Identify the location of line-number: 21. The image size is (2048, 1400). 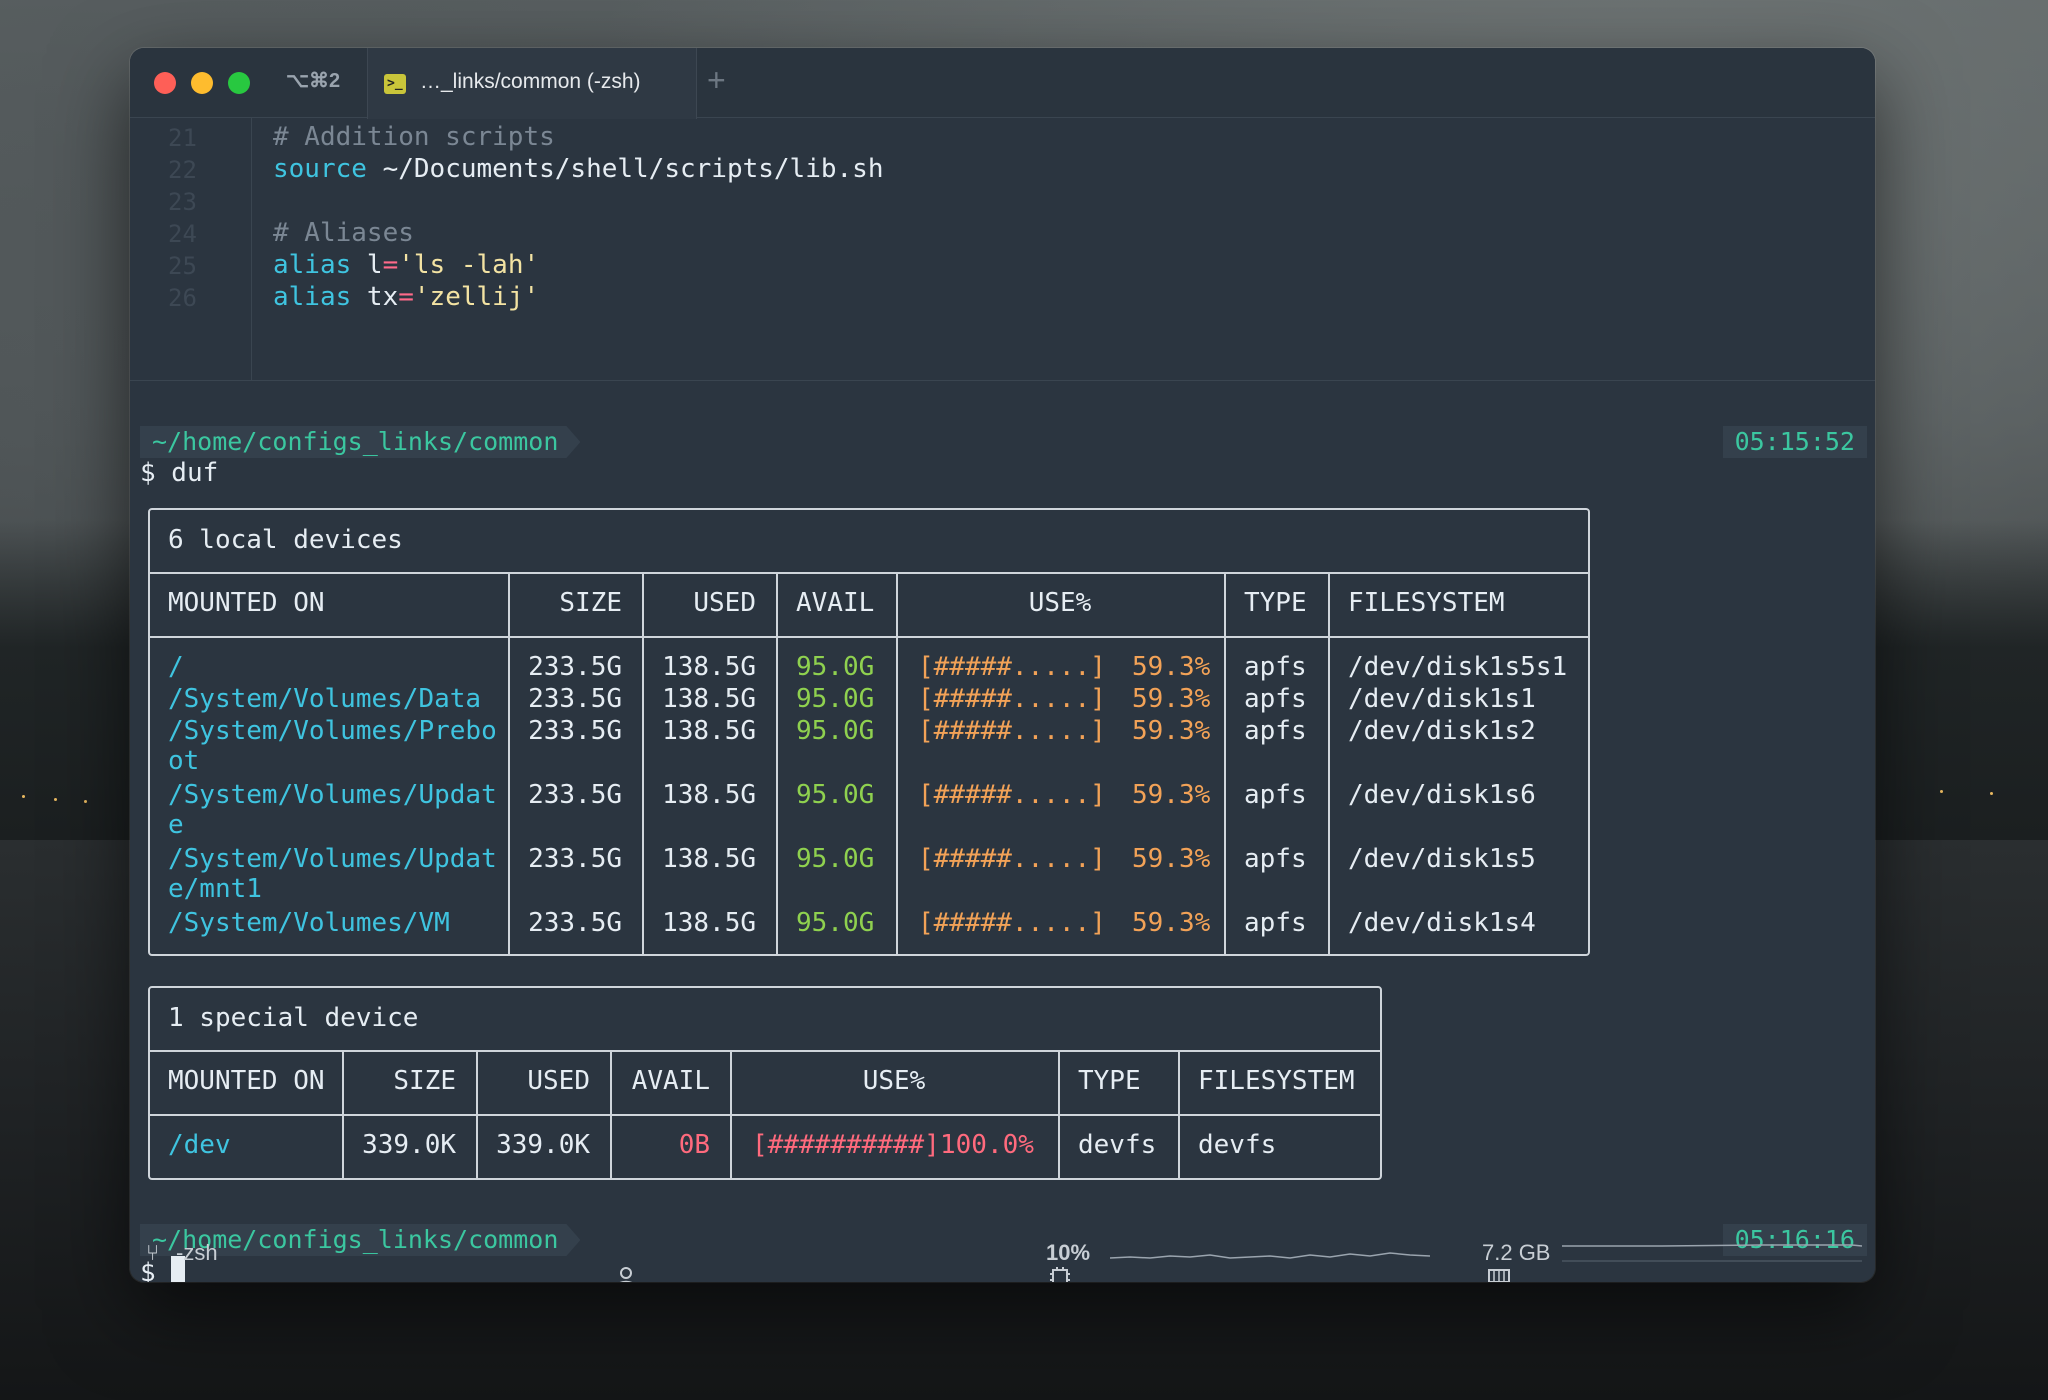
(182, 138).